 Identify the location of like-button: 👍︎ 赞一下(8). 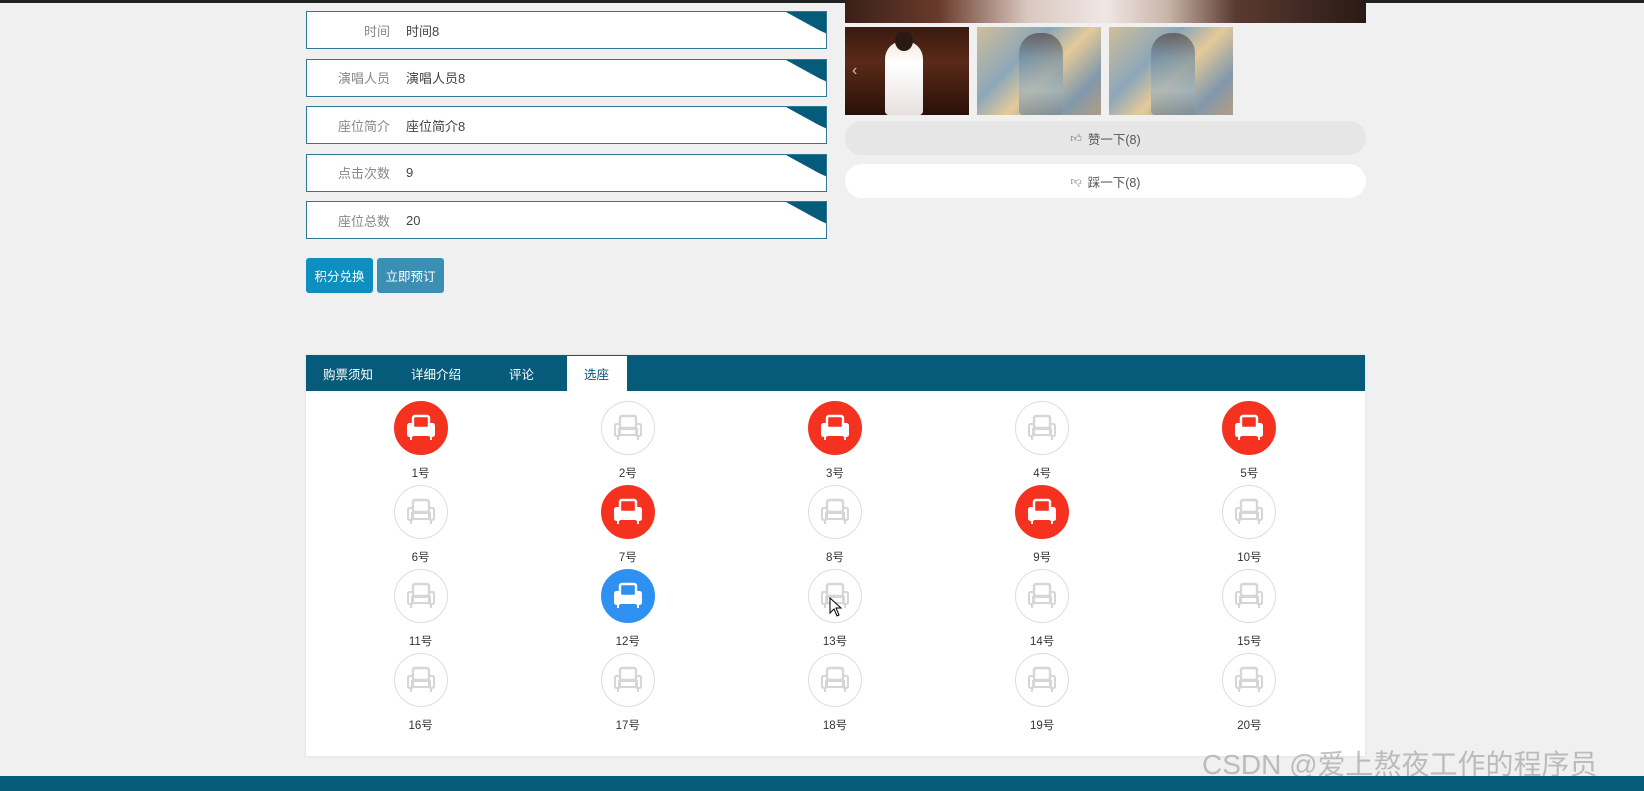
(1105, 138).